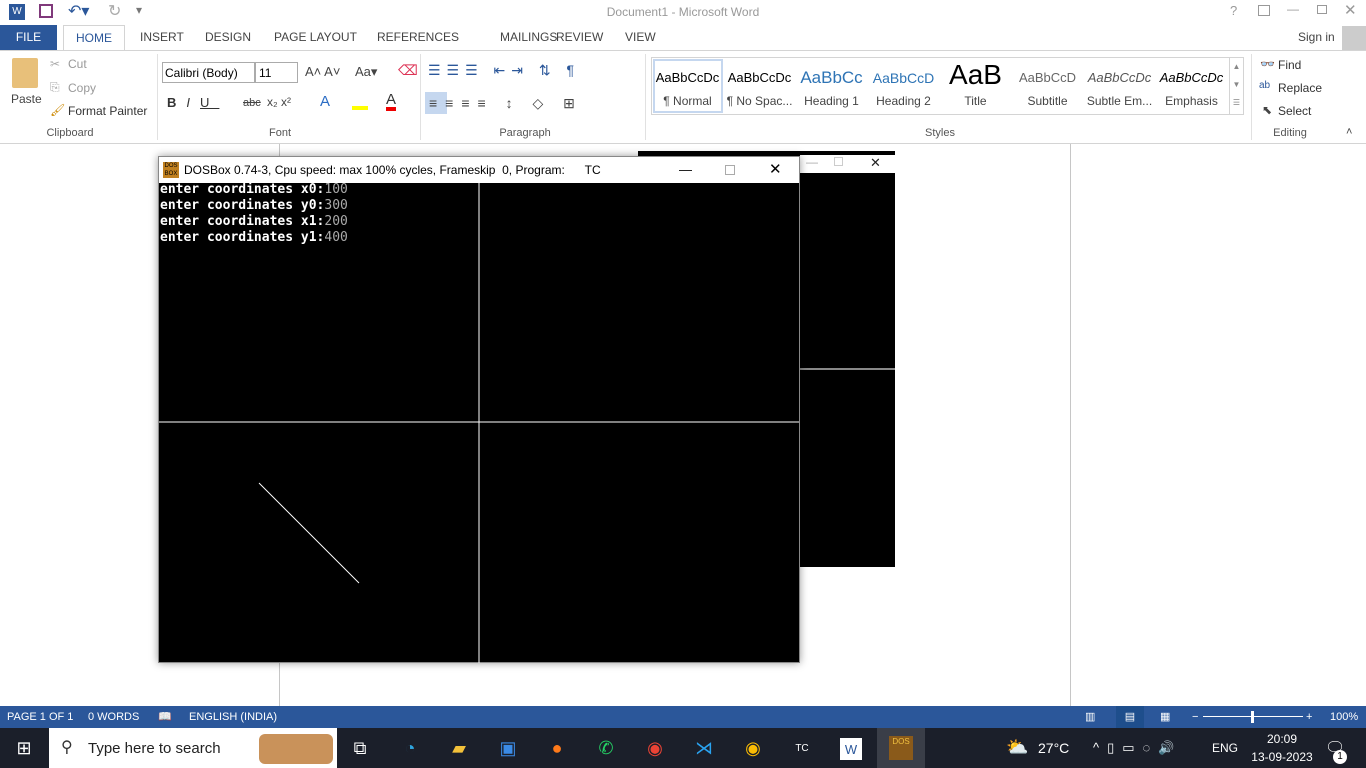 The image size is (1366, 768). Describe the element at coordinates (525, 133) in the screenshot. I see `paragraph-group-label: Paragraph` at that location.